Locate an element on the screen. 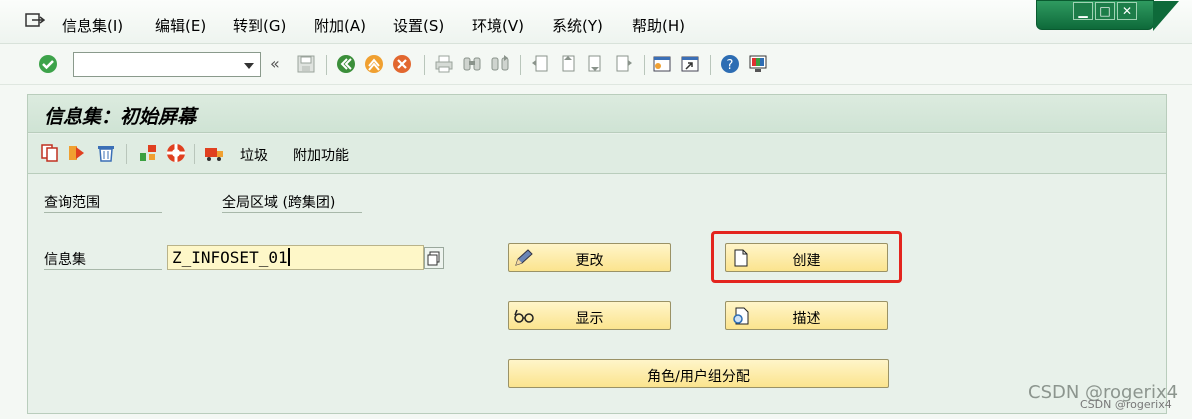 This screenshot has width=1192, height=419. describe-button: 描述 is located at coordinates (806, 315).